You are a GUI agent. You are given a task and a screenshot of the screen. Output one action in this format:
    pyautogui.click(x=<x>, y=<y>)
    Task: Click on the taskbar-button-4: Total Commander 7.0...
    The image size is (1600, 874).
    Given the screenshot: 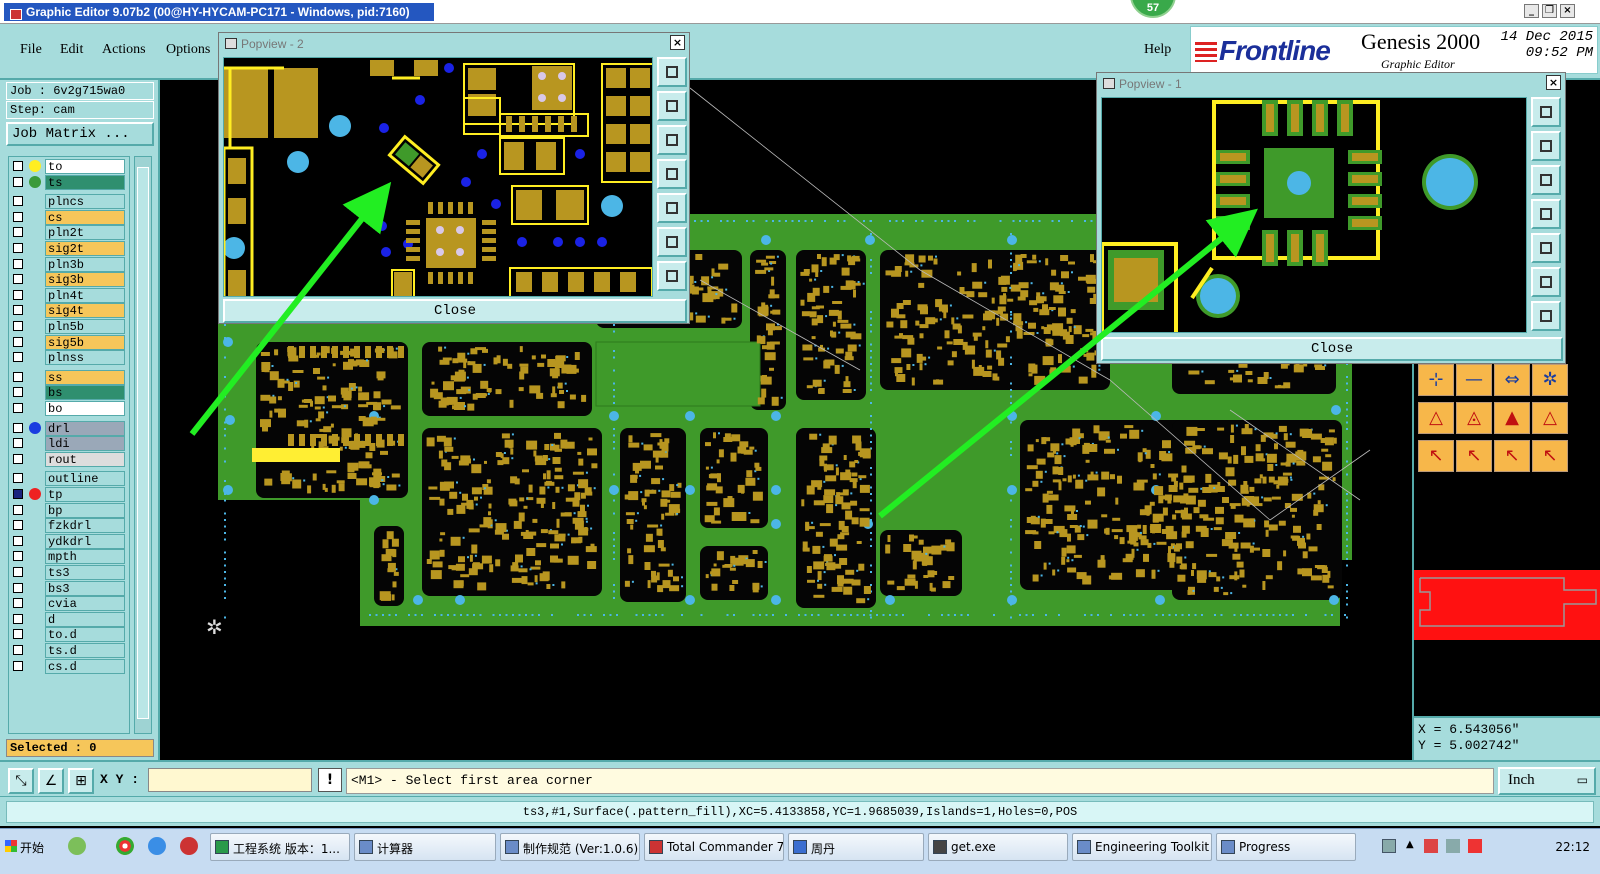 What is the action you would take?
    pyautogui.click(x=714, y=847)
    